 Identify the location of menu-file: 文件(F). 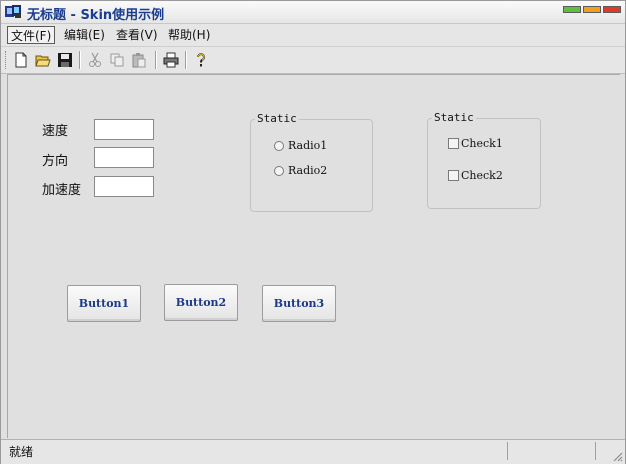
(31, 35).